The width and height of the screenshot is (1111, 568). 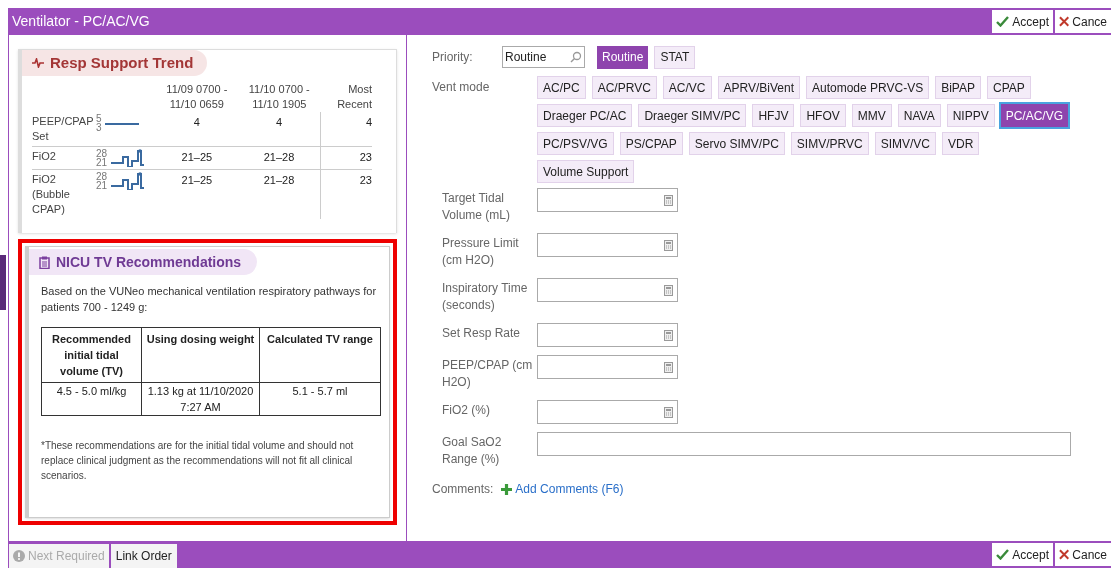 I want to click on field-label: Comments:, so click(x=463, y=489).